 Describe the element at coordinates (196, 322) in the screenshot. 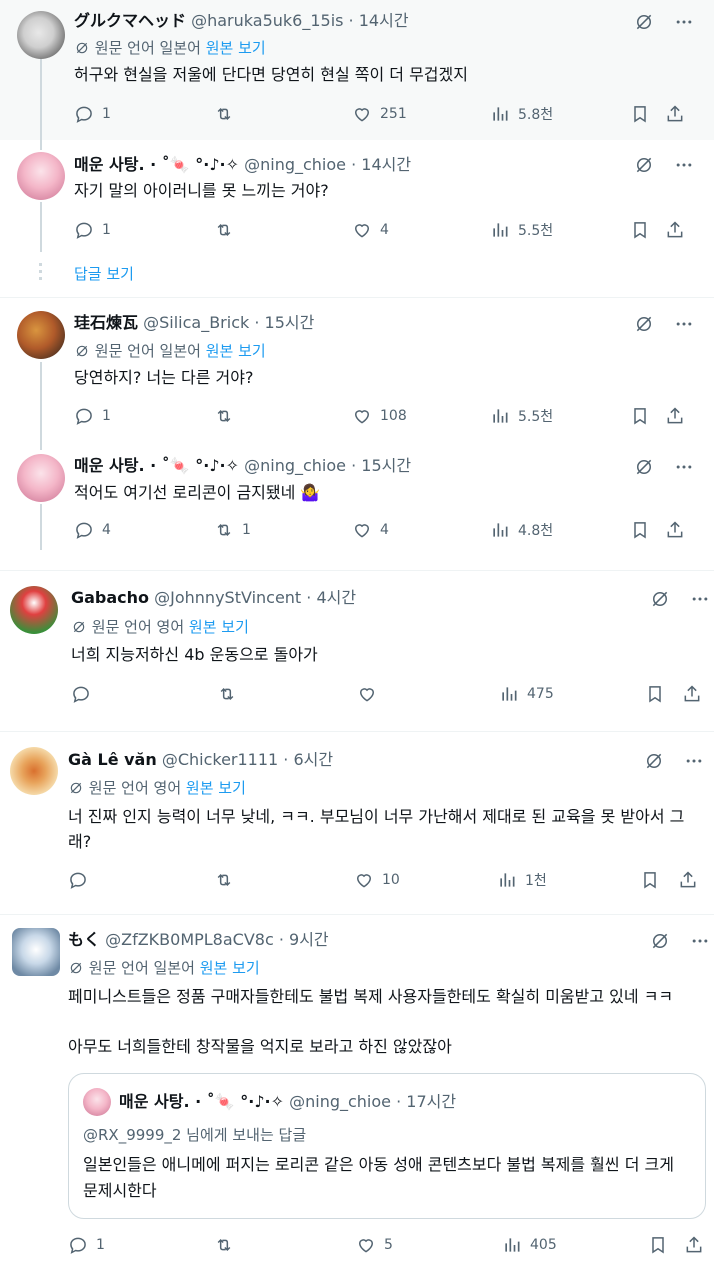

I see `handle: @Silica_Brick` at that location.